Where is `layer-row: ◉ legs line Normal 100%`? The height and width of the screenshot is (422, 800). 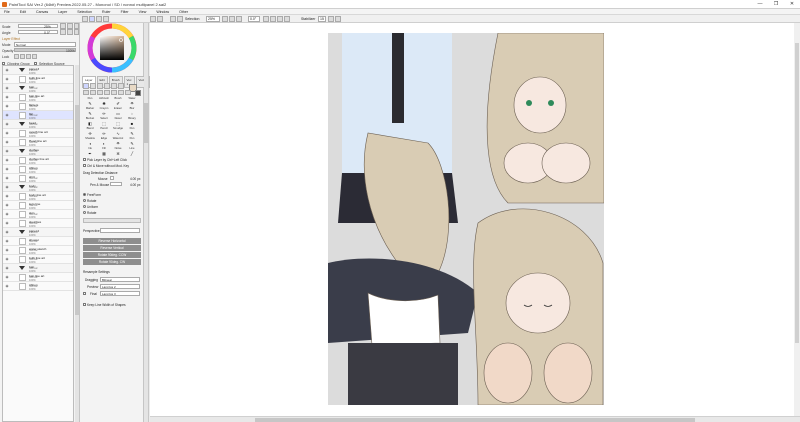
layer-row: ◉ legs line Normal 100% is located at coordinates (38, 205).